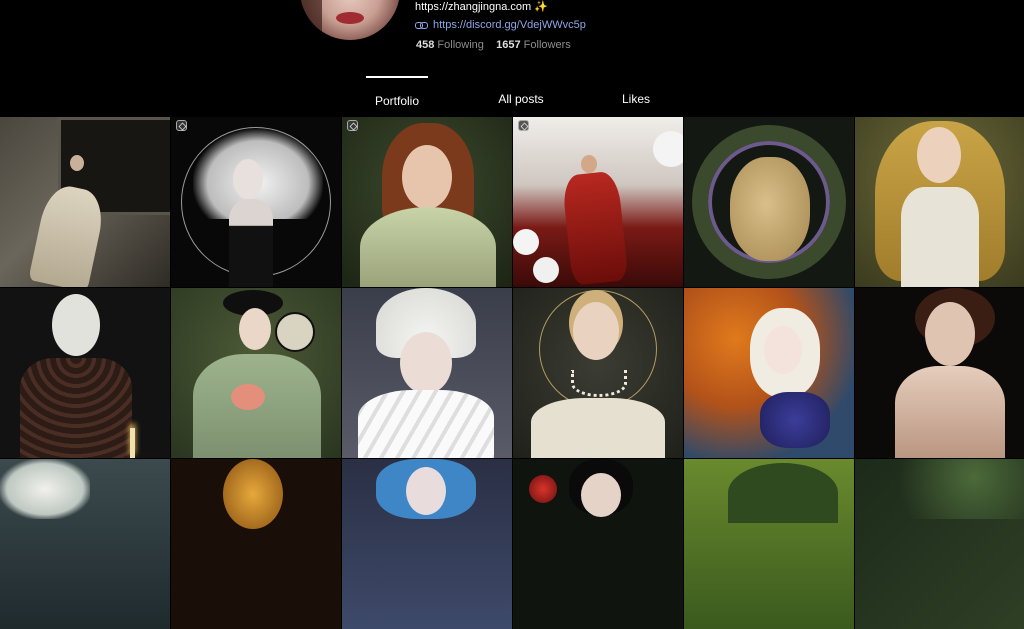 The height and width of the screenshot is (629, 1024). Describe the element at coordinates (251, 243) in the screenshot. I see `figure-body` at that location.